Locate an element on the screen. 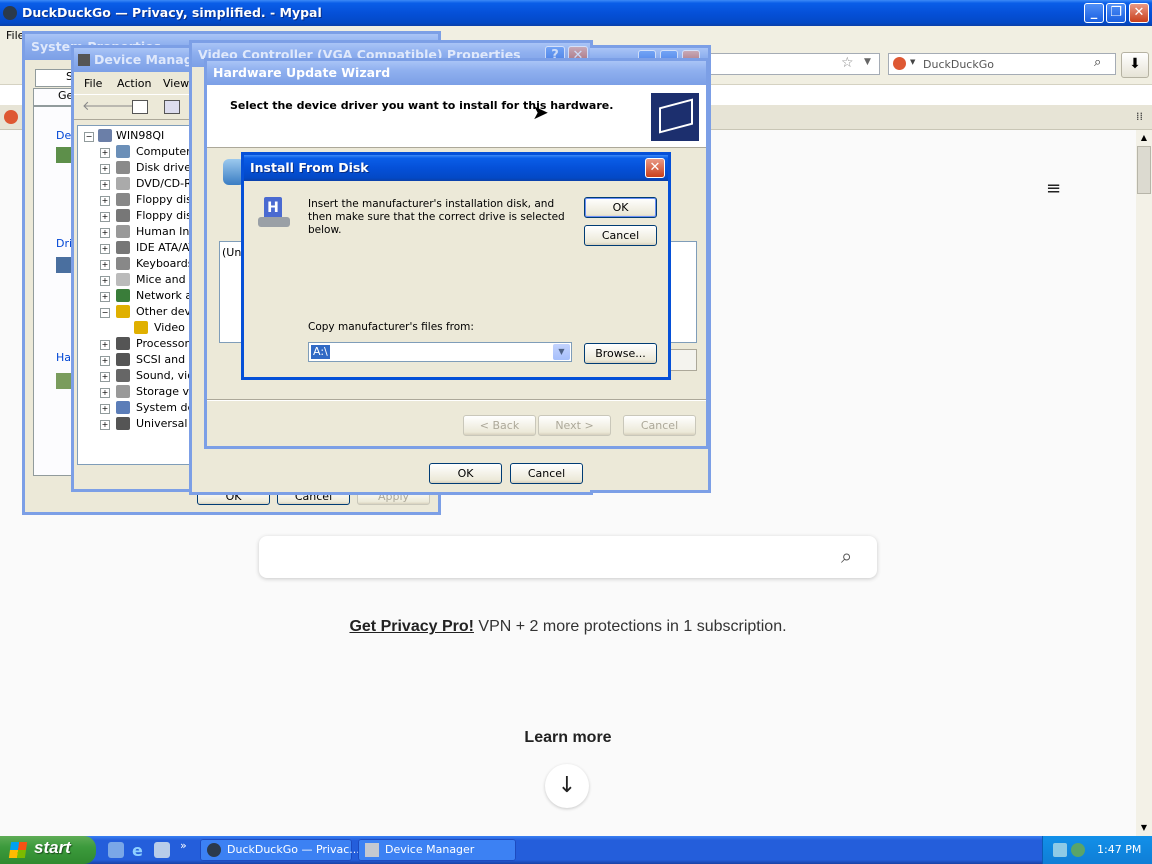 The height and width of the screenshot is (864, 1152). ifd-ok-label: OK is located at coordinates (620, 207).